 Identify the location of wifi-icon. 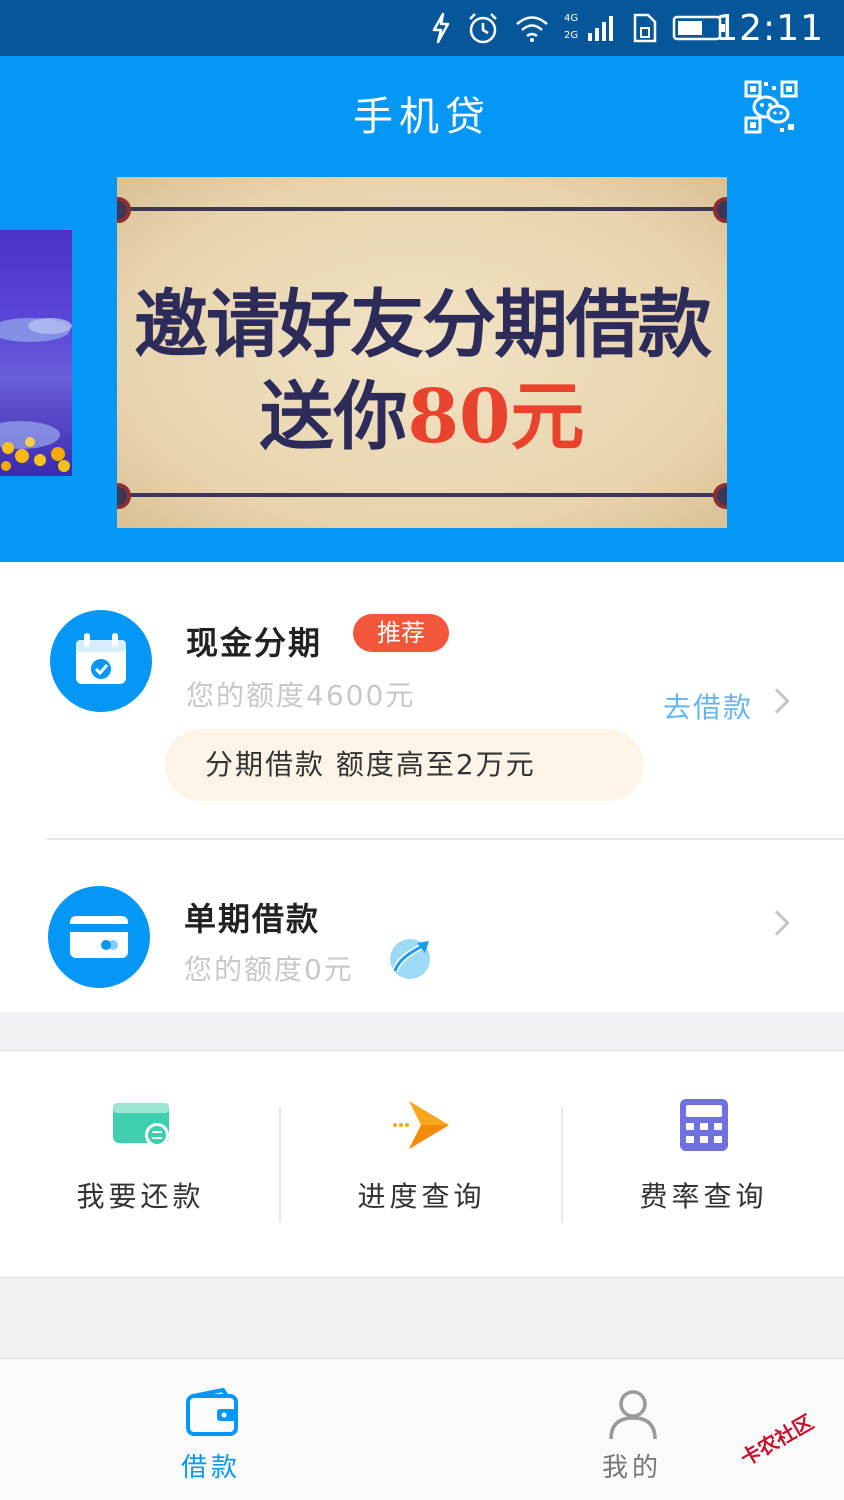
(532, 29).